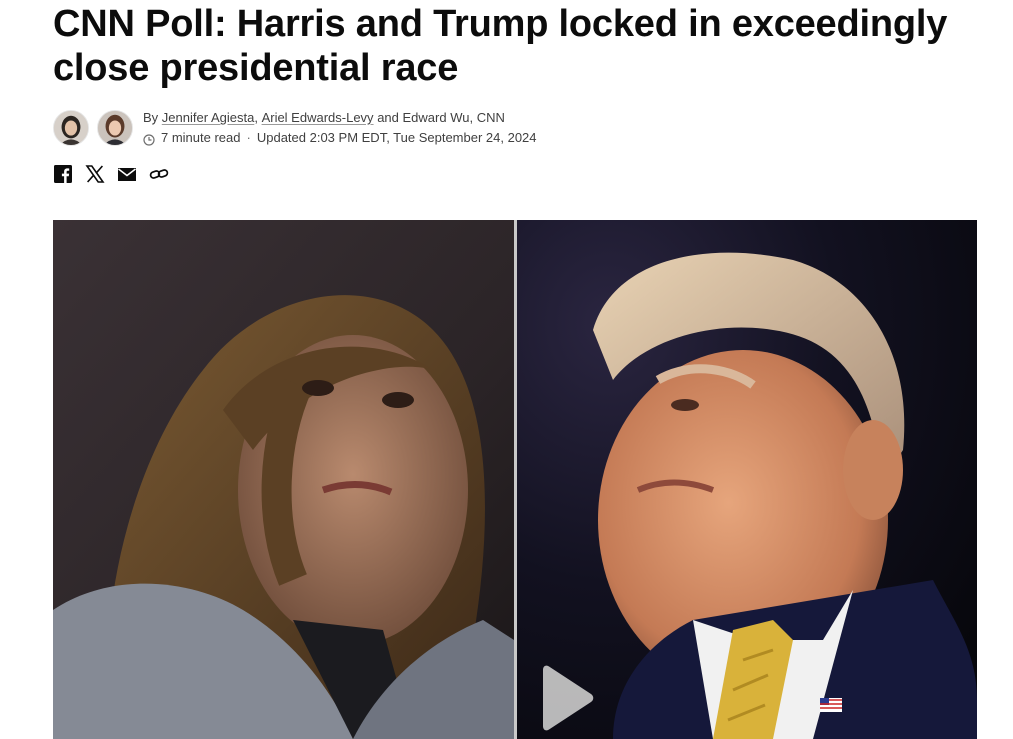 The width and height of the screenshot is (1013, 739). What do you see at coordinates (63, 174) in the screenshot?
I see `facebook-icon` at bounding box center [63, 174].